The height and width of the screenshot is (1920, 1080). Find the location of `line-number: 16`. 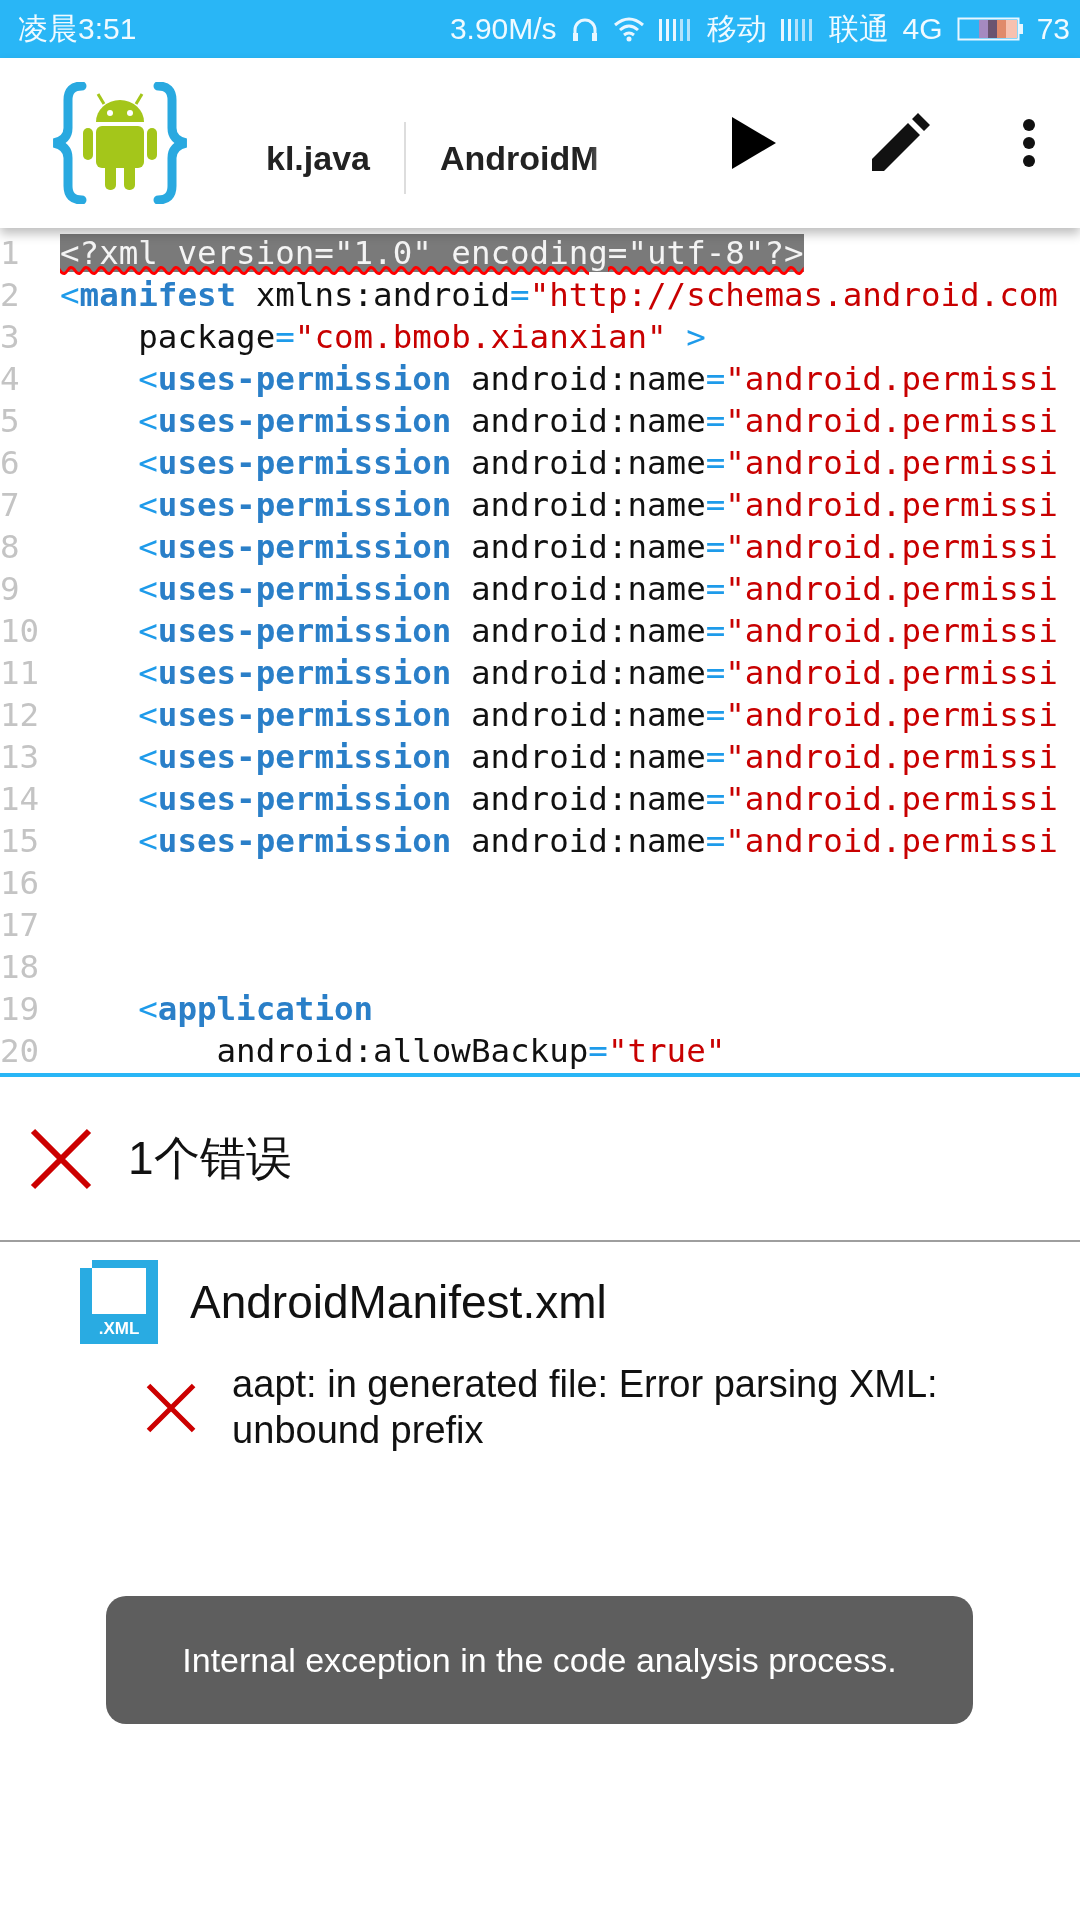

line-number: 16 is located at coordinates (20, 883).